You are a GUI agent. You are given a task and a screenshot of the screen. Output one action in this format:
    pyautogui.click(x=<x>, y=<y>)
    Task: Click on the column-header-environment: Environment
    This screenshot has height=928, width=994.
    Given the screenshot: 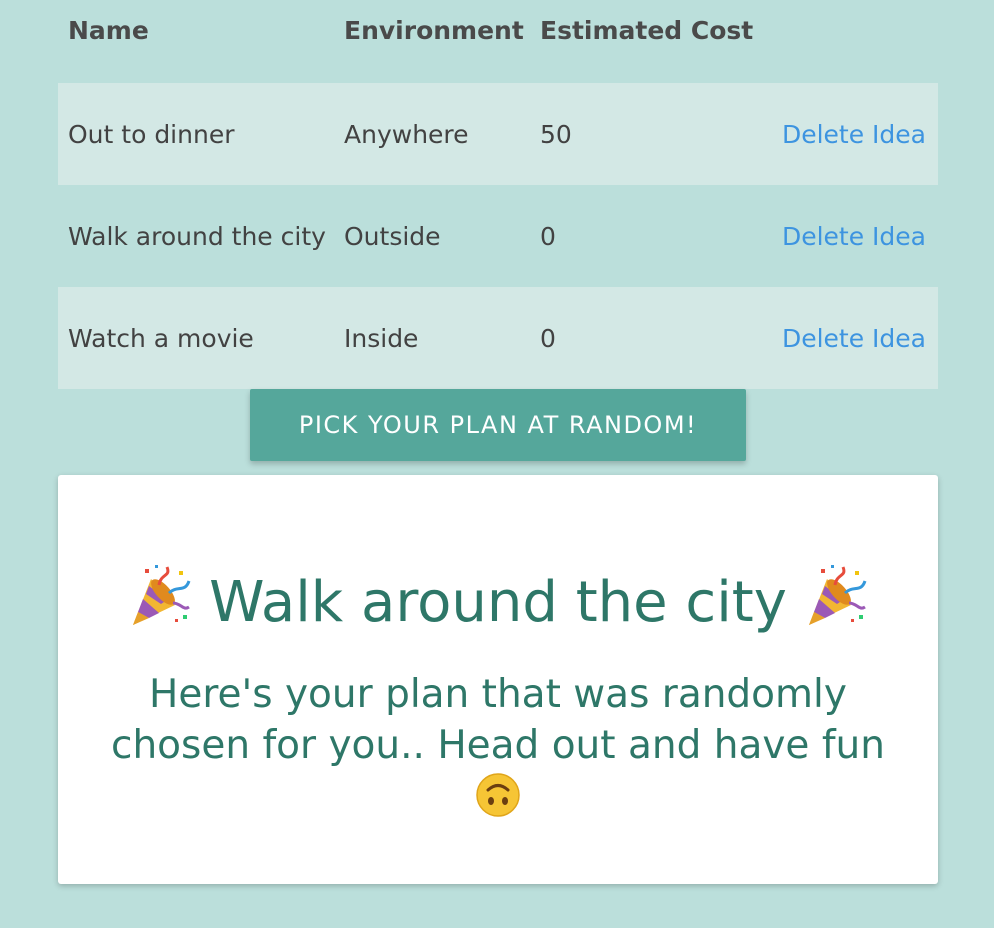 What is the action you would take?
    pyautogui.click(x=434, y=30)
    